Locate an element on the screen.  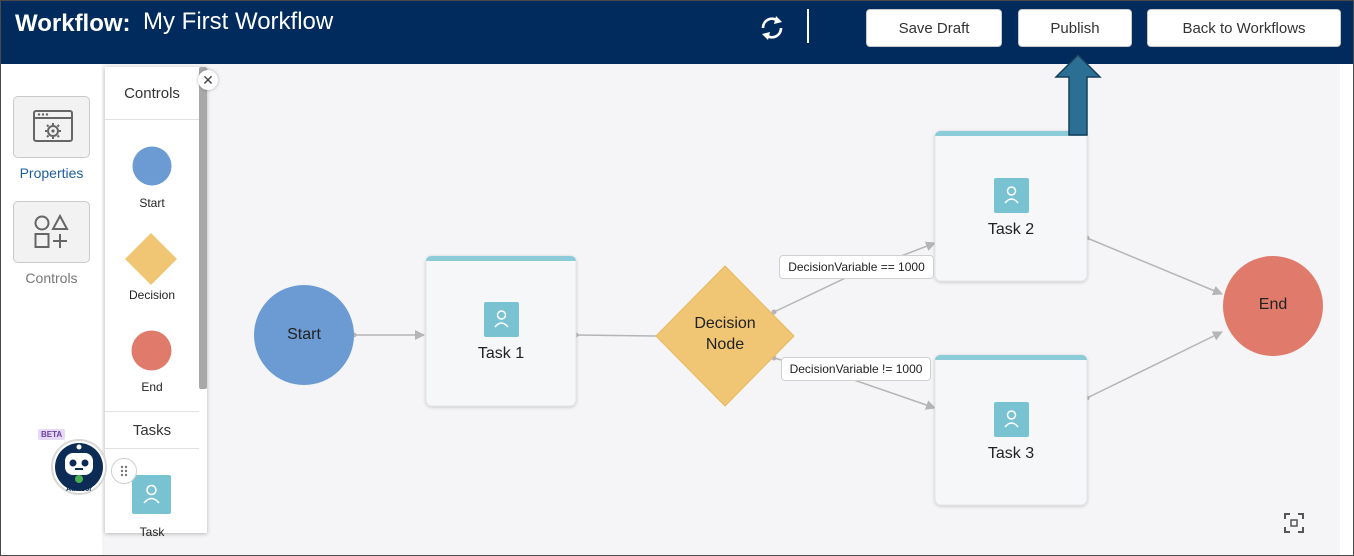
task1-node-label: Task 1 is located at coordinates (501, 353).